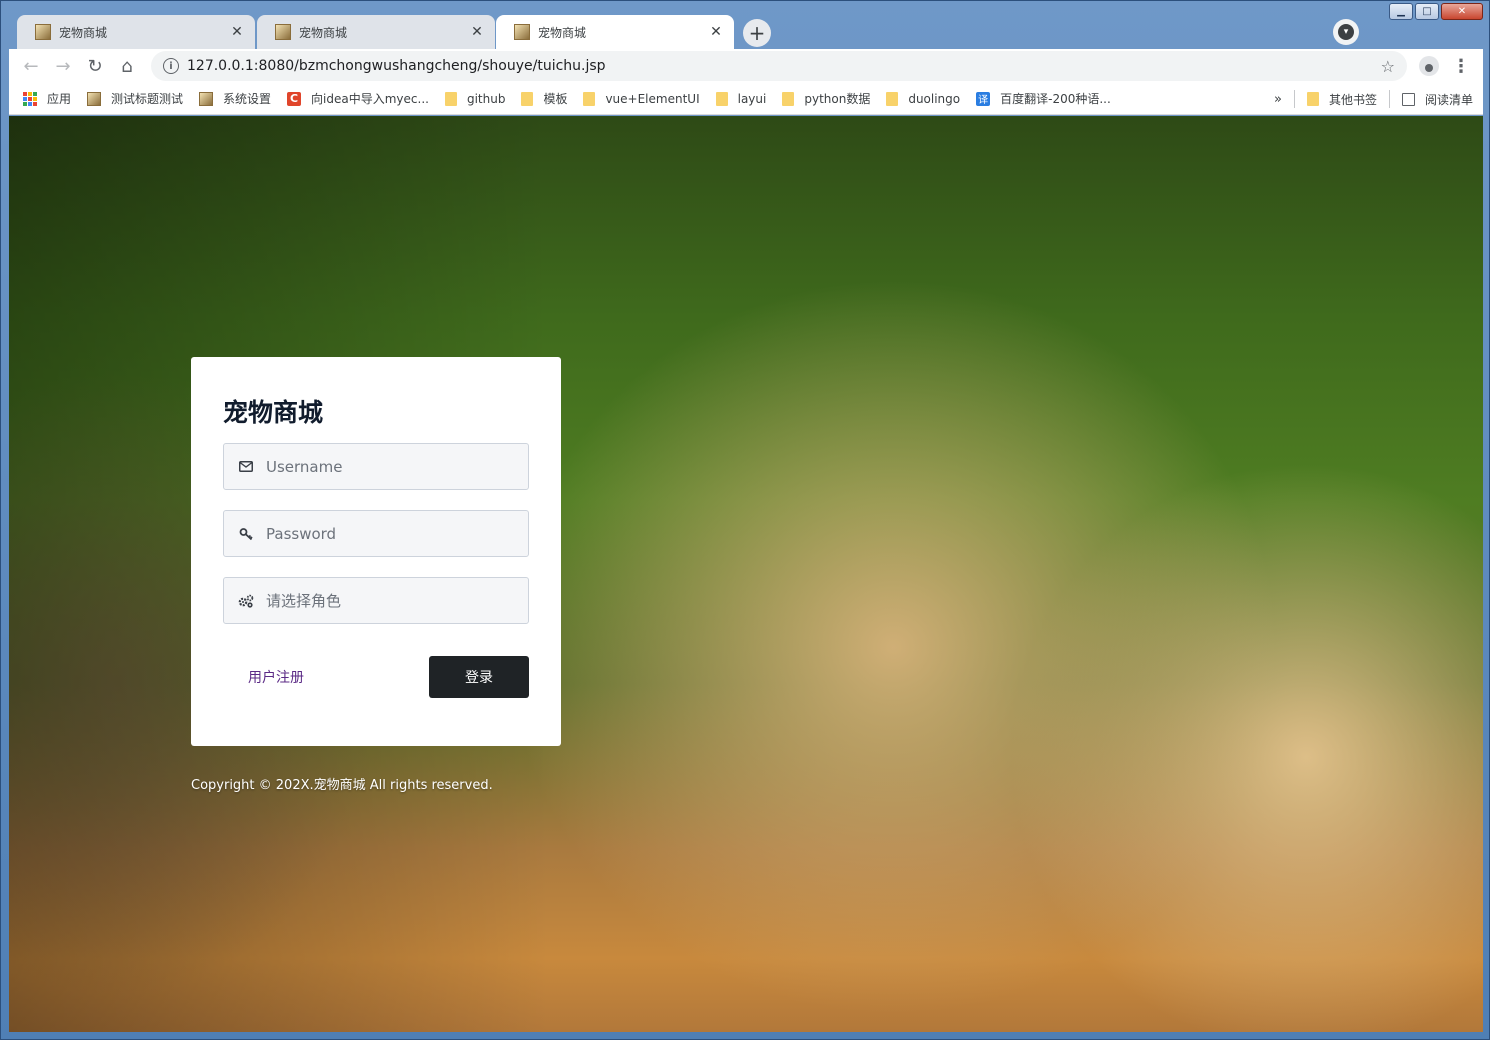 The height and width of the screenshot is (1040, 1490). I want to click on new-tab-button: +, so click(757, 33).